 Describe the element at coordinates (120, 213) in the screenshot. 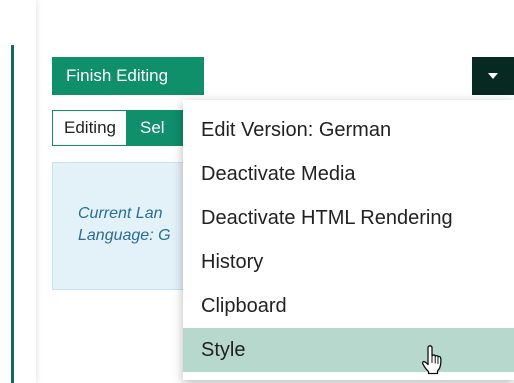

I see `info-line-1: Current Lan` at that location.